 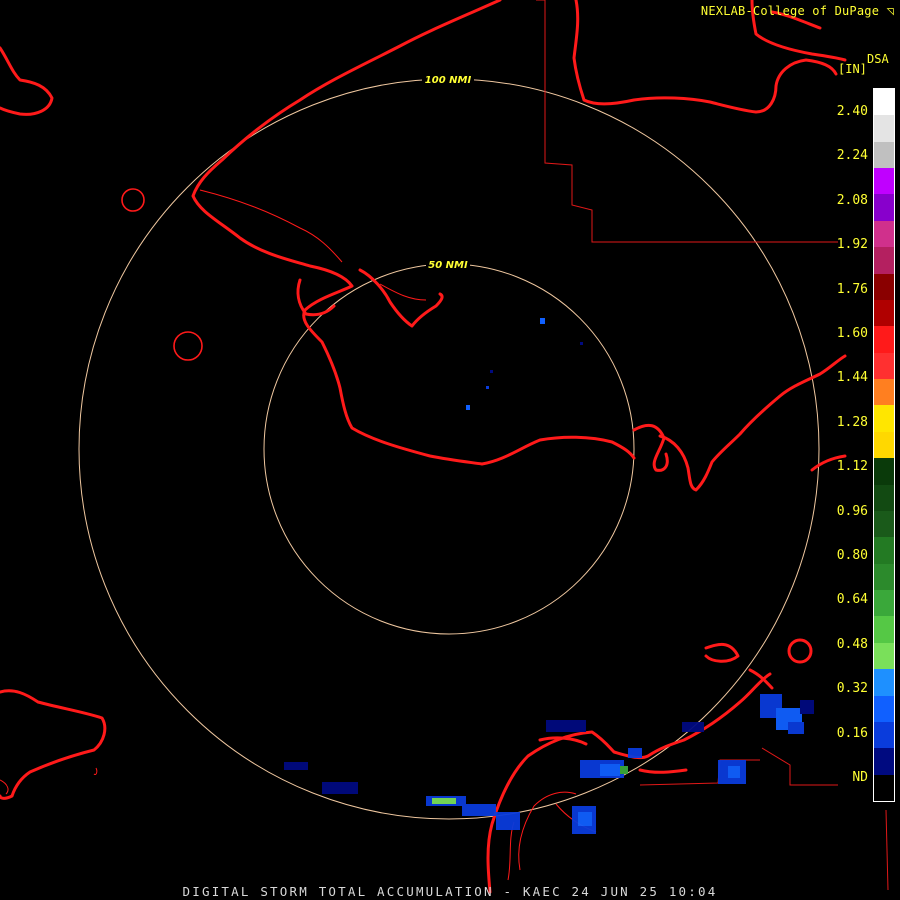 I want to click on legend-tick-label: 1.92, so click(x=852, y=245).